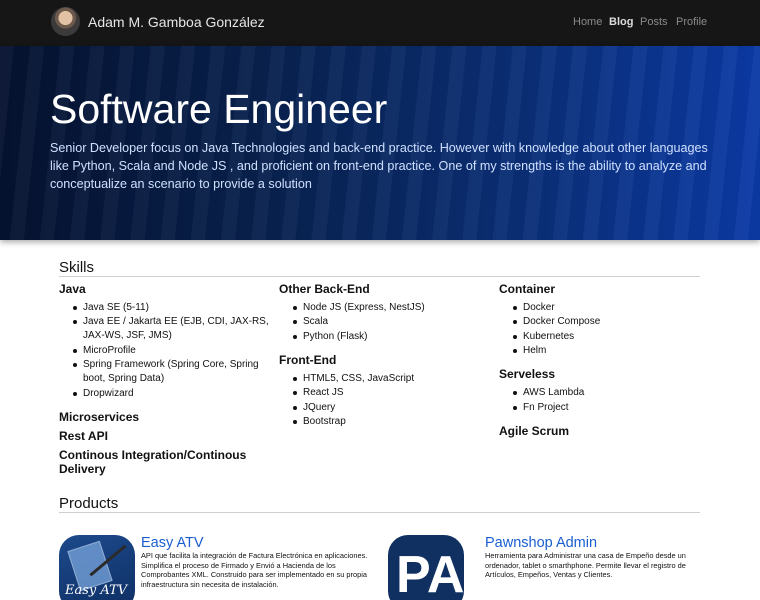 This screenshot has width=760, height=600. I want to click on avatar, so click(65, 21).